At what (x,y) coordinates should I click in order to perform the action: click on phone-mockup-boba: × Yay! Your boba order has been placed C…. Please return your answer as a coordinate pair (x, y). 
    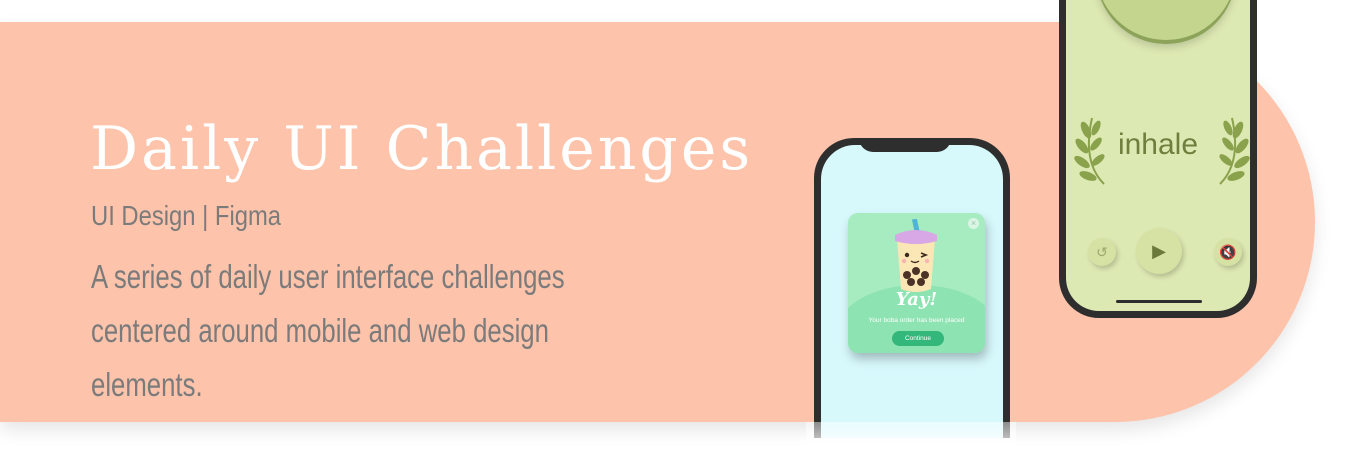
    Looking at the image, I should click on (912, 288).